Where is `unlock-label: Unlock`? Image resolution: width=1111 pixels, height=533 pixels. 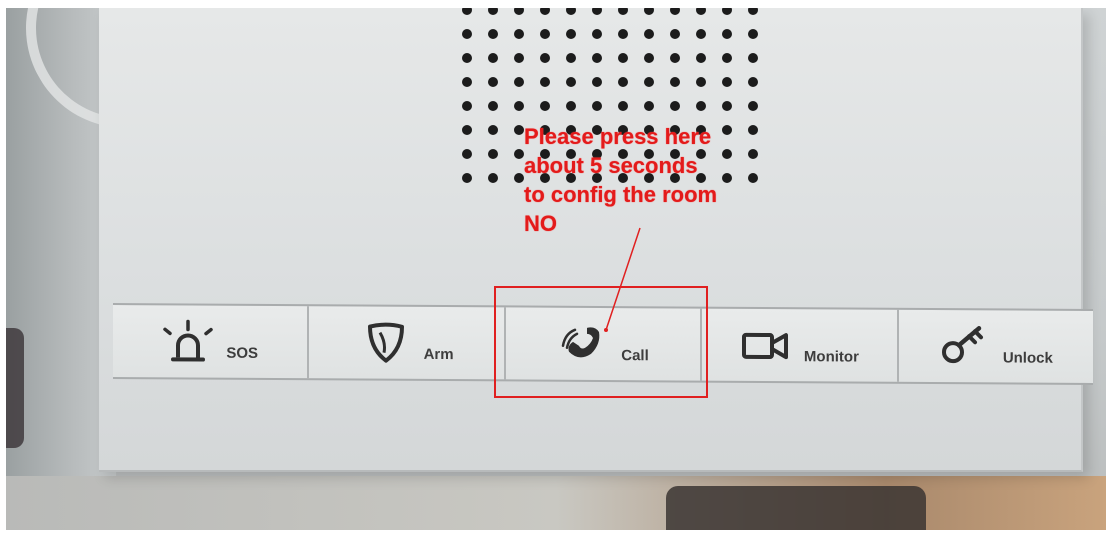 unlock-label: Unlock is located at coordinates (1027, 357).